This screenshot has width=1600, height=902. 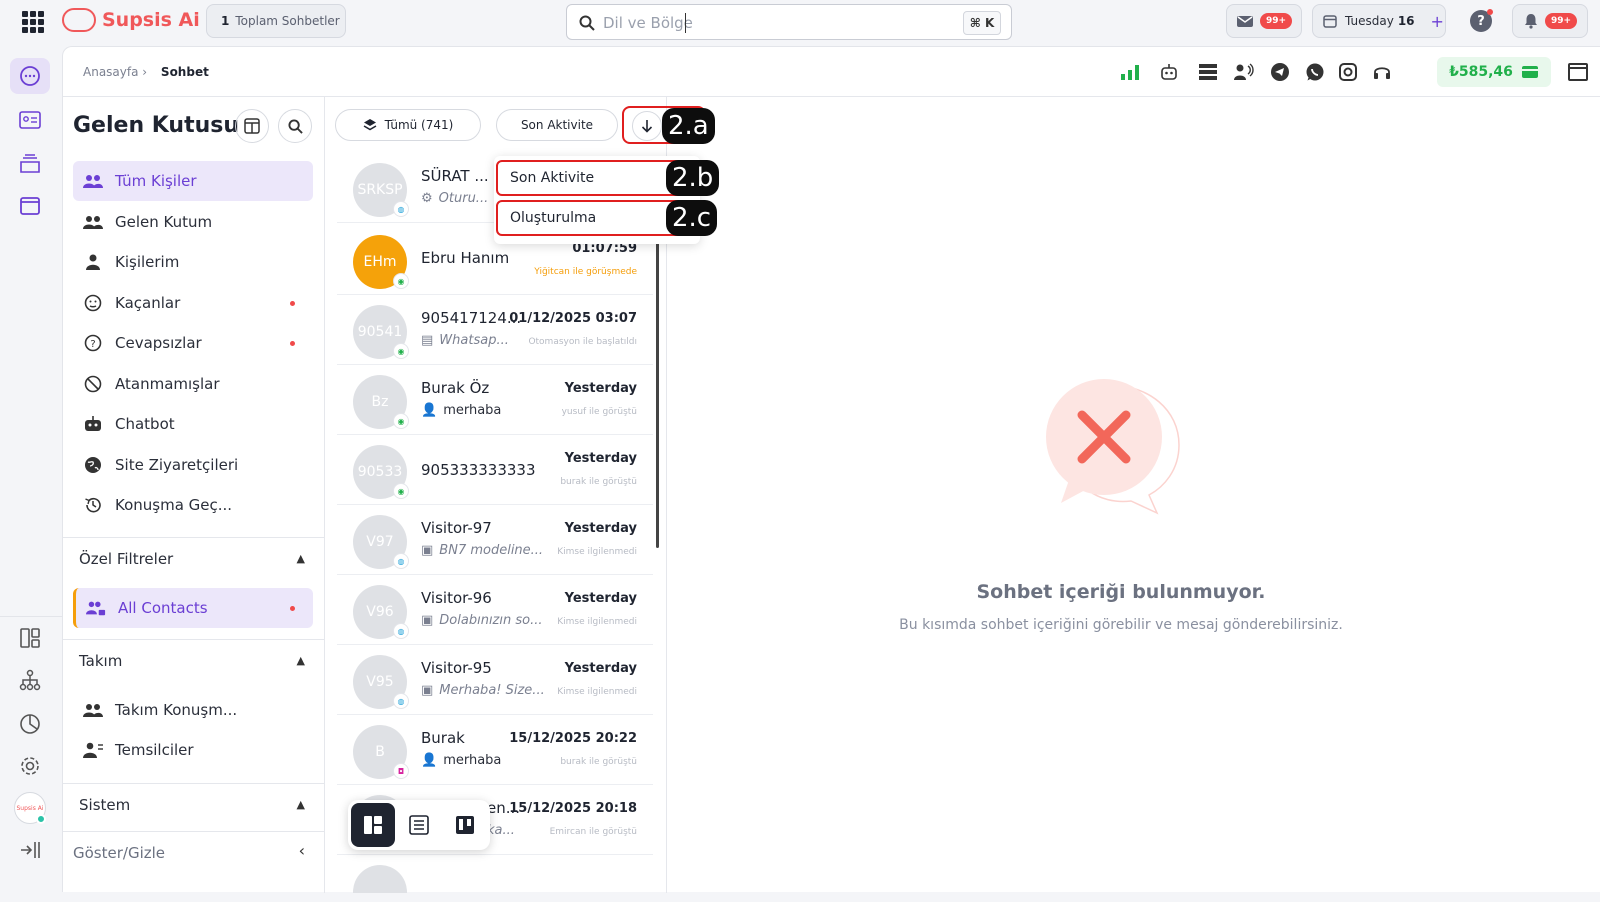 What do you see at coordinates (79, 20) in the screenshot?
I see `logo-icon` at bounding box center [79, 20].